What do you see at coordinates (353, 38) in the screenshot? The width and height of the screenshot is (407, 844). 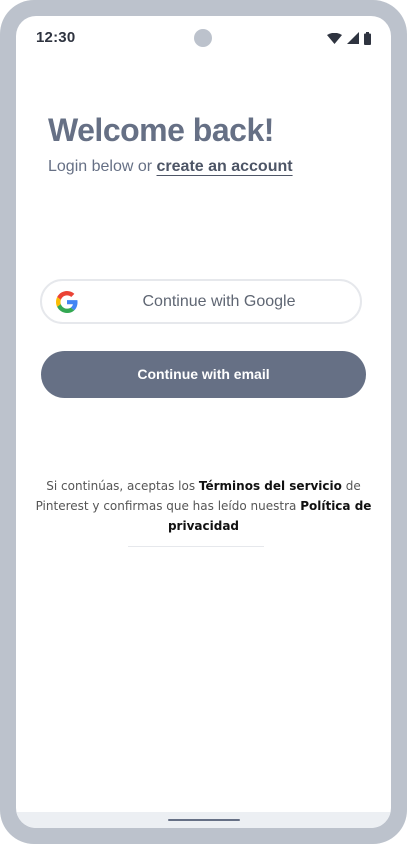 I see `cellular-signal-icon` at bounding box center [353, 38].